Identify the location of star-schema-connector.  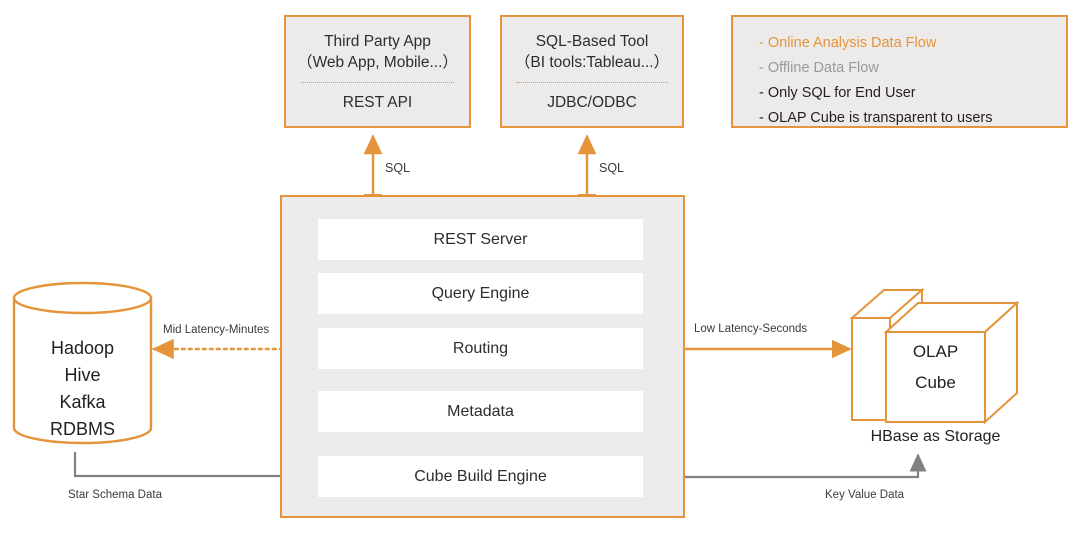
(194, 468).